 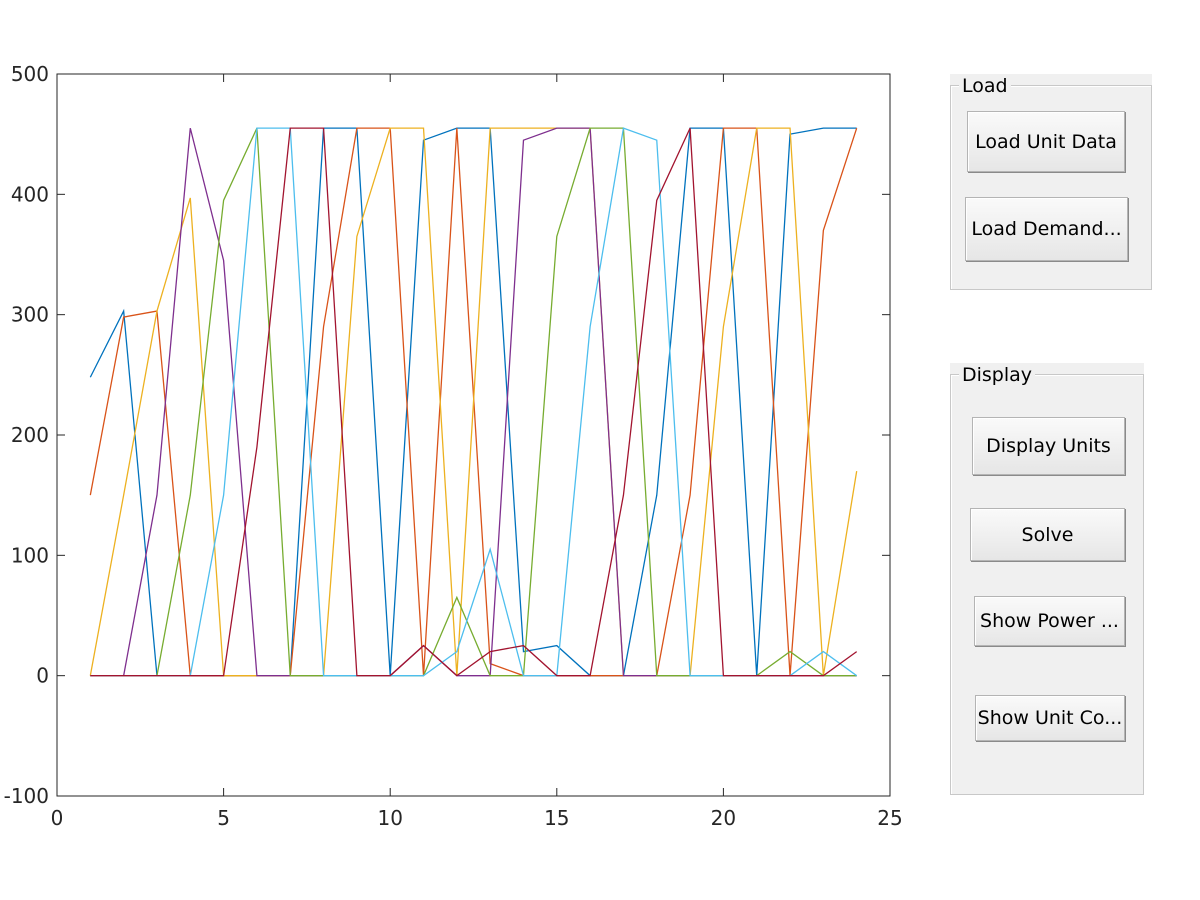 What do you see at coordinates (30, 194) in the screenshot?
I see `y-tick-label: 400` at bounding box center [30, 194].